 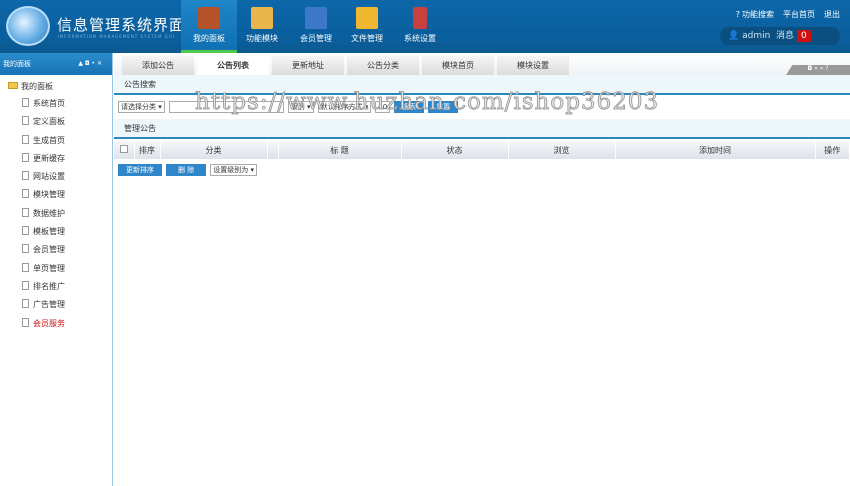 What do you see at coordinates (734, 36) in the screenshot?
I see `user-icon: 👤` at bounding box center [734, 36].